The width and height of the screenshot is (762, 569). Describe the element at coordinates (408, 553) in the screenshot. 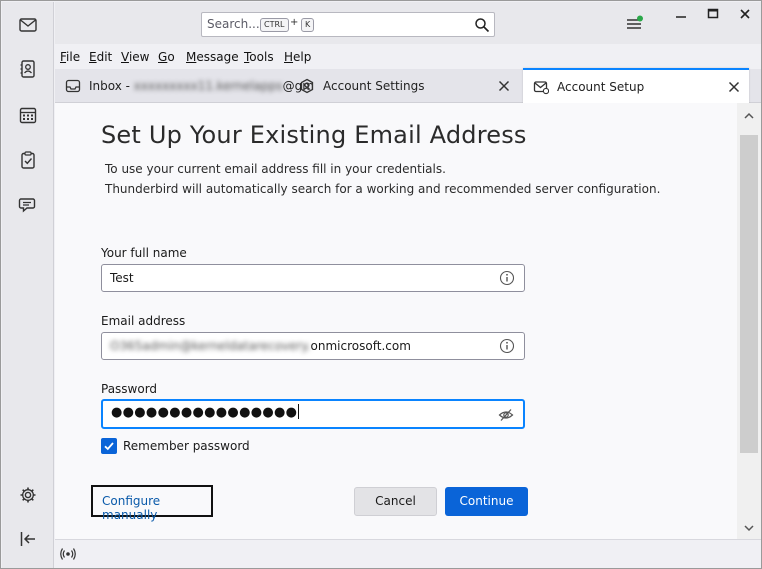

I see `status-bar` at that location.